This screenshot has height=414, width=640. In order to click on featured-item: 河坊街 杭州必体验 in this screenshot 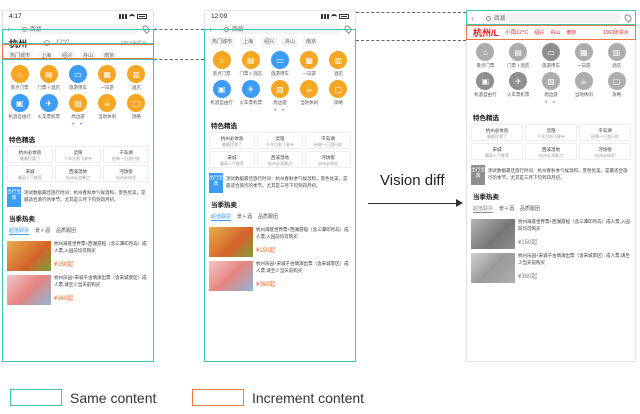, I will do `click(605, 151)`.